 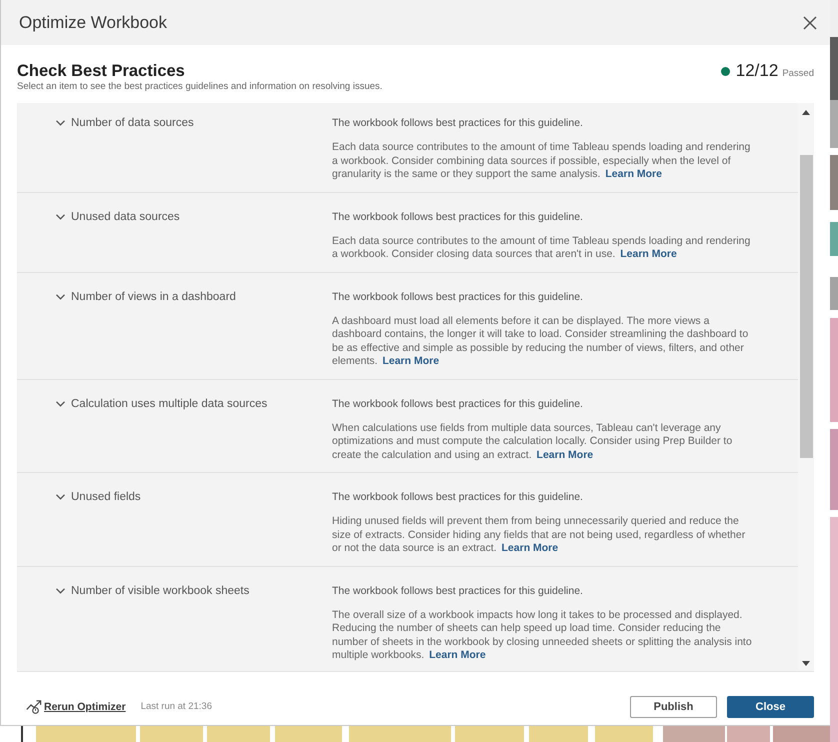 I want to click on guideline-toggle: Number of visible workbook sheets, so click(x=153, y=591).